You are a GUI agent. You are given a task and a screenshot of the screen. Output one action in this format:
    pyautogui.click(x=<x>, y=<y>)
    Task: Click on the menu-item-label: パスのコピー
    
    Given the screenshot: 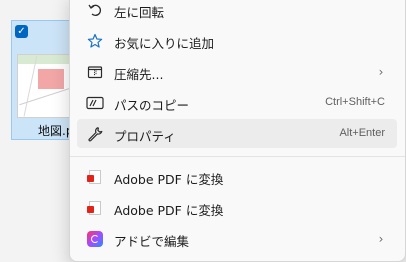 What is the action you would take?
    pyautogui.click(x=152, y=105)
    